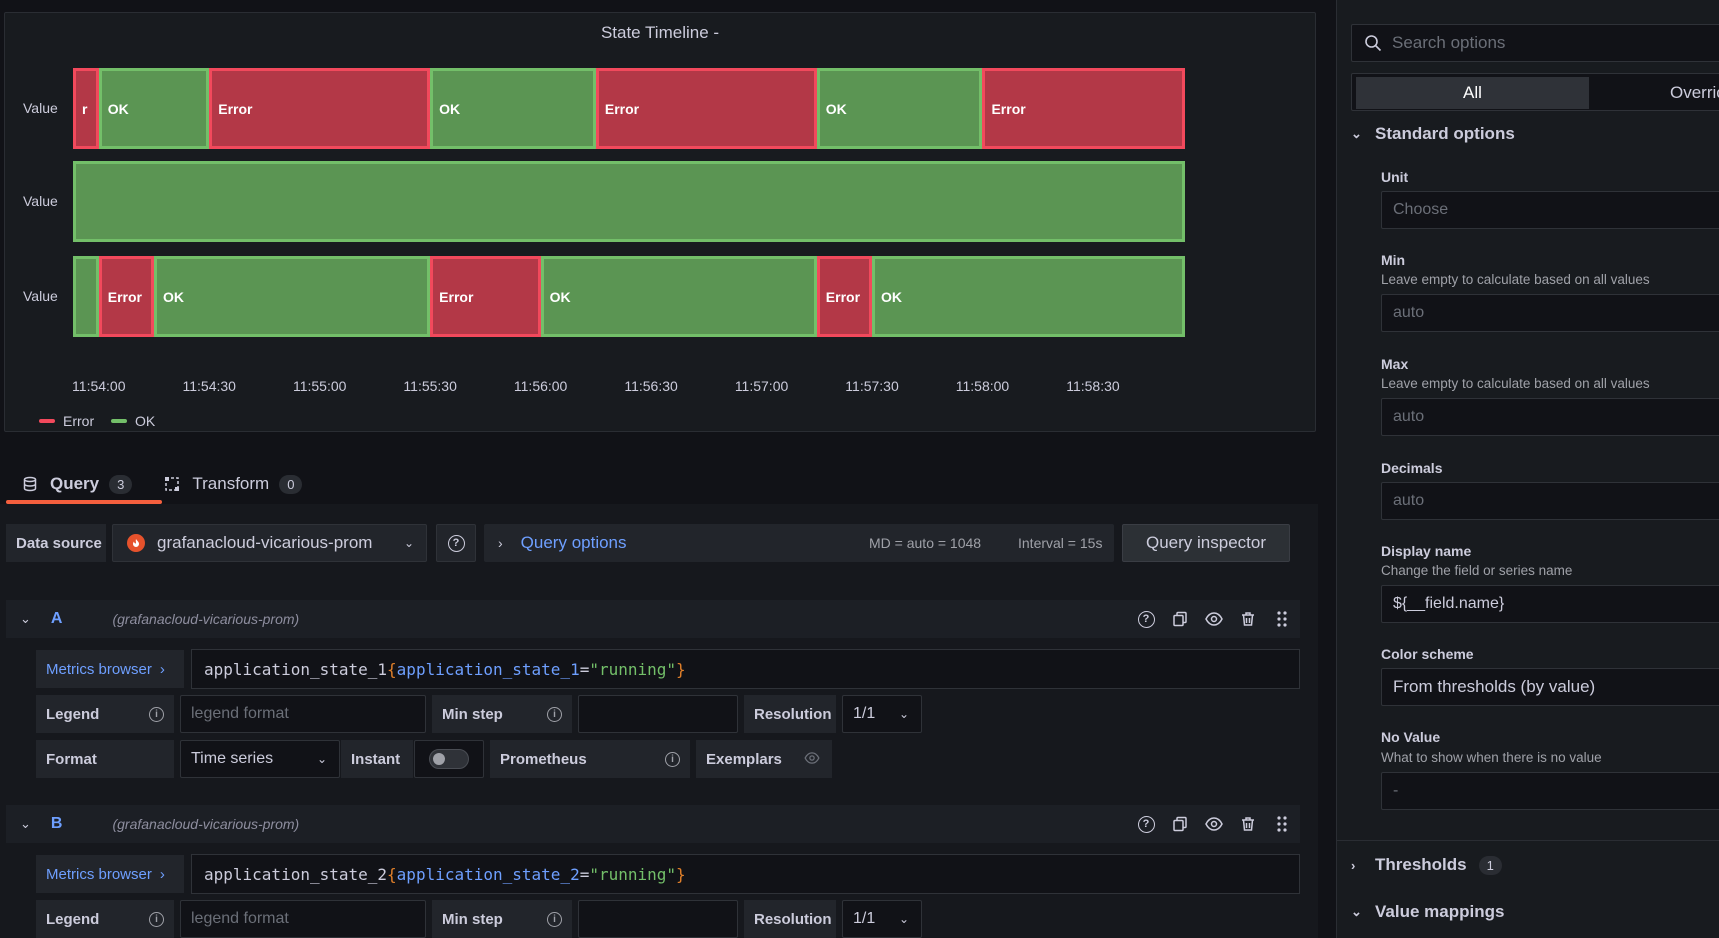 Image resolution: width=1719 pixels, height=938 pixels. I want to click on tab-query: Query 3, so click(77, 484).